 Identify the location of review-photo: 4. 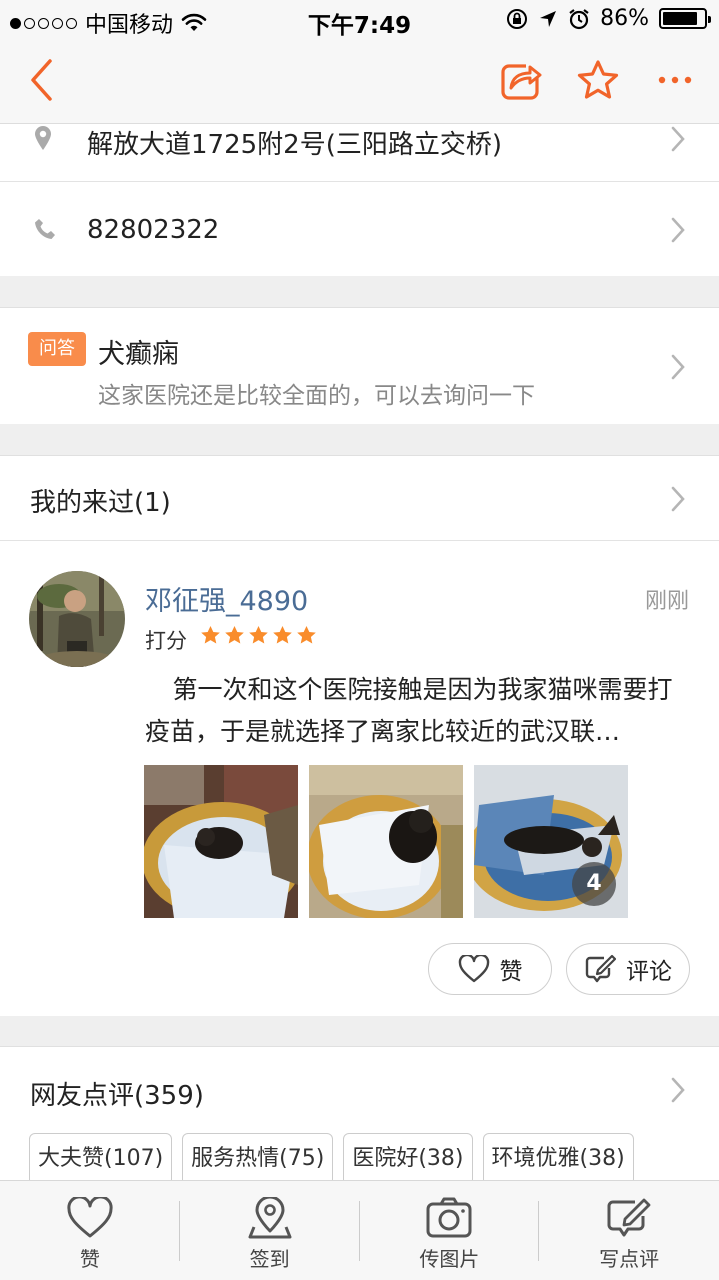
(551, 841).